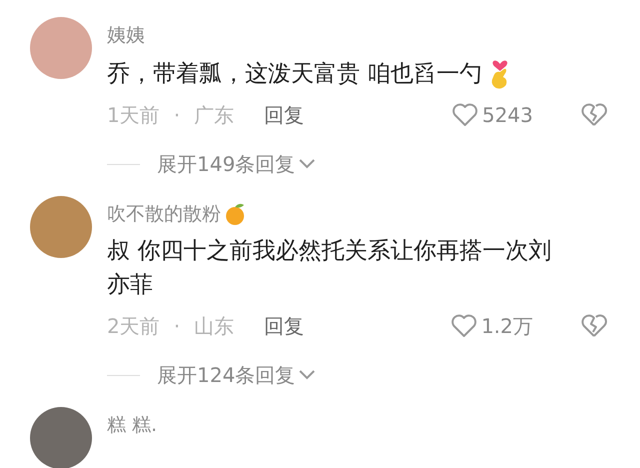 The image size is (640, 468). What do you see at coordinates (236, 375) in the screenshot?
I see `expand-replies-button: 展开124条回复` at bounding box center [236, 375].